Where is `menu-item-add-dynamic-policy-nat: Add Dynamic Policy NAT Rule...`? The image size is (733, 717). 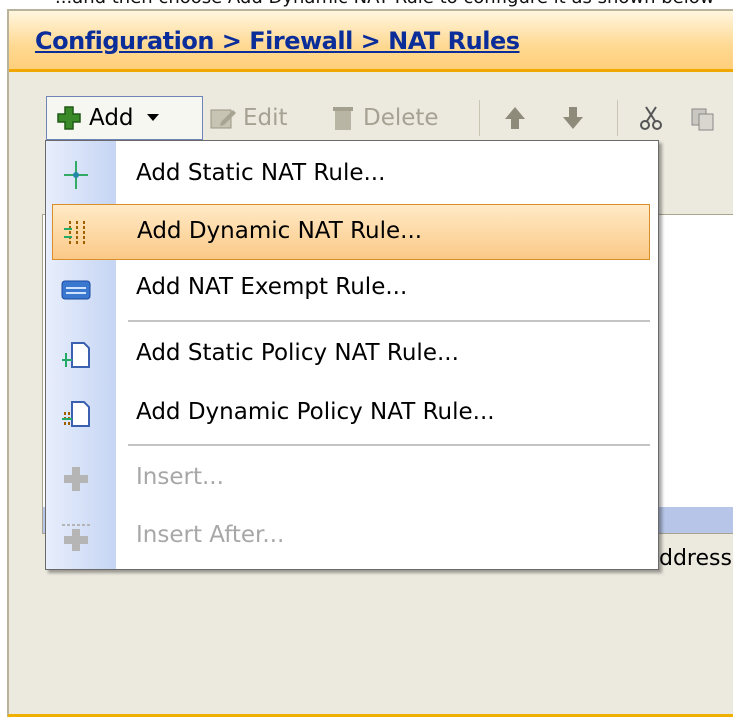 menu-item-add-dynamic-policy-nat: Add Dynamic Policy NAT Rule... is located at coordinates (351, 414).